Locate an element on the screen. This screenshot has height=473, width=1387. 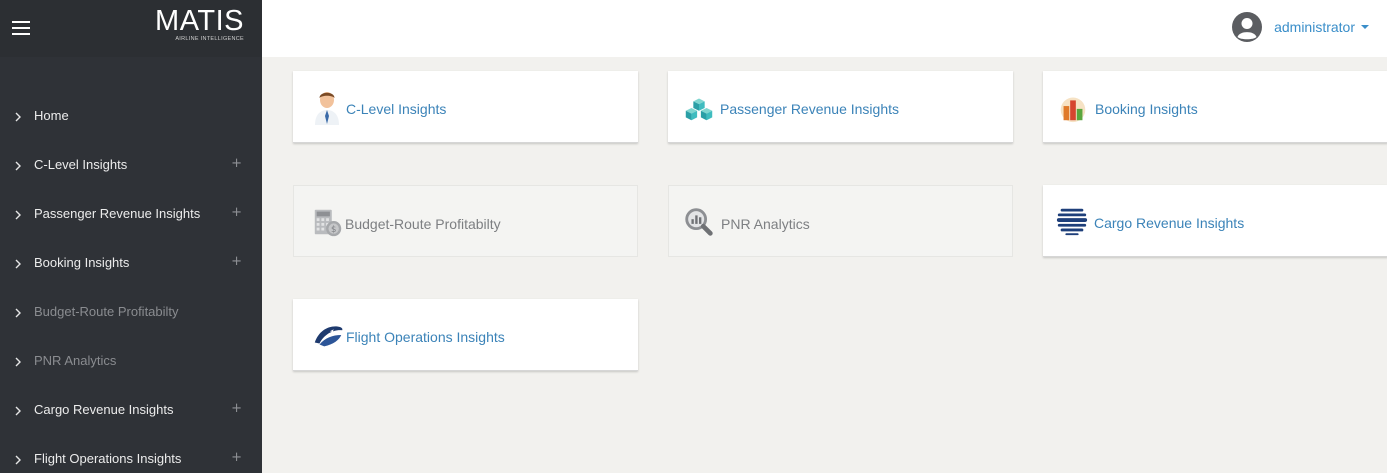
cubes-icon is located at coordinates (699, 109).